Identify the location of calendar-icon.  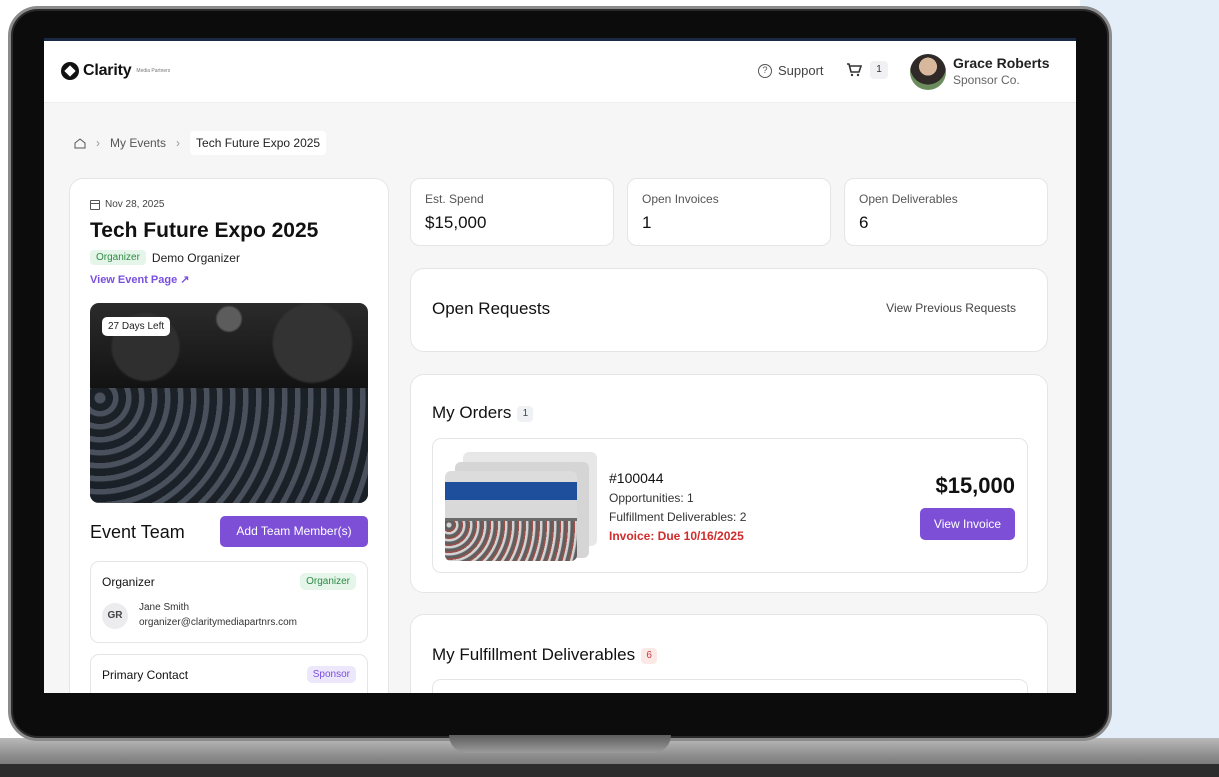
(95, 204).